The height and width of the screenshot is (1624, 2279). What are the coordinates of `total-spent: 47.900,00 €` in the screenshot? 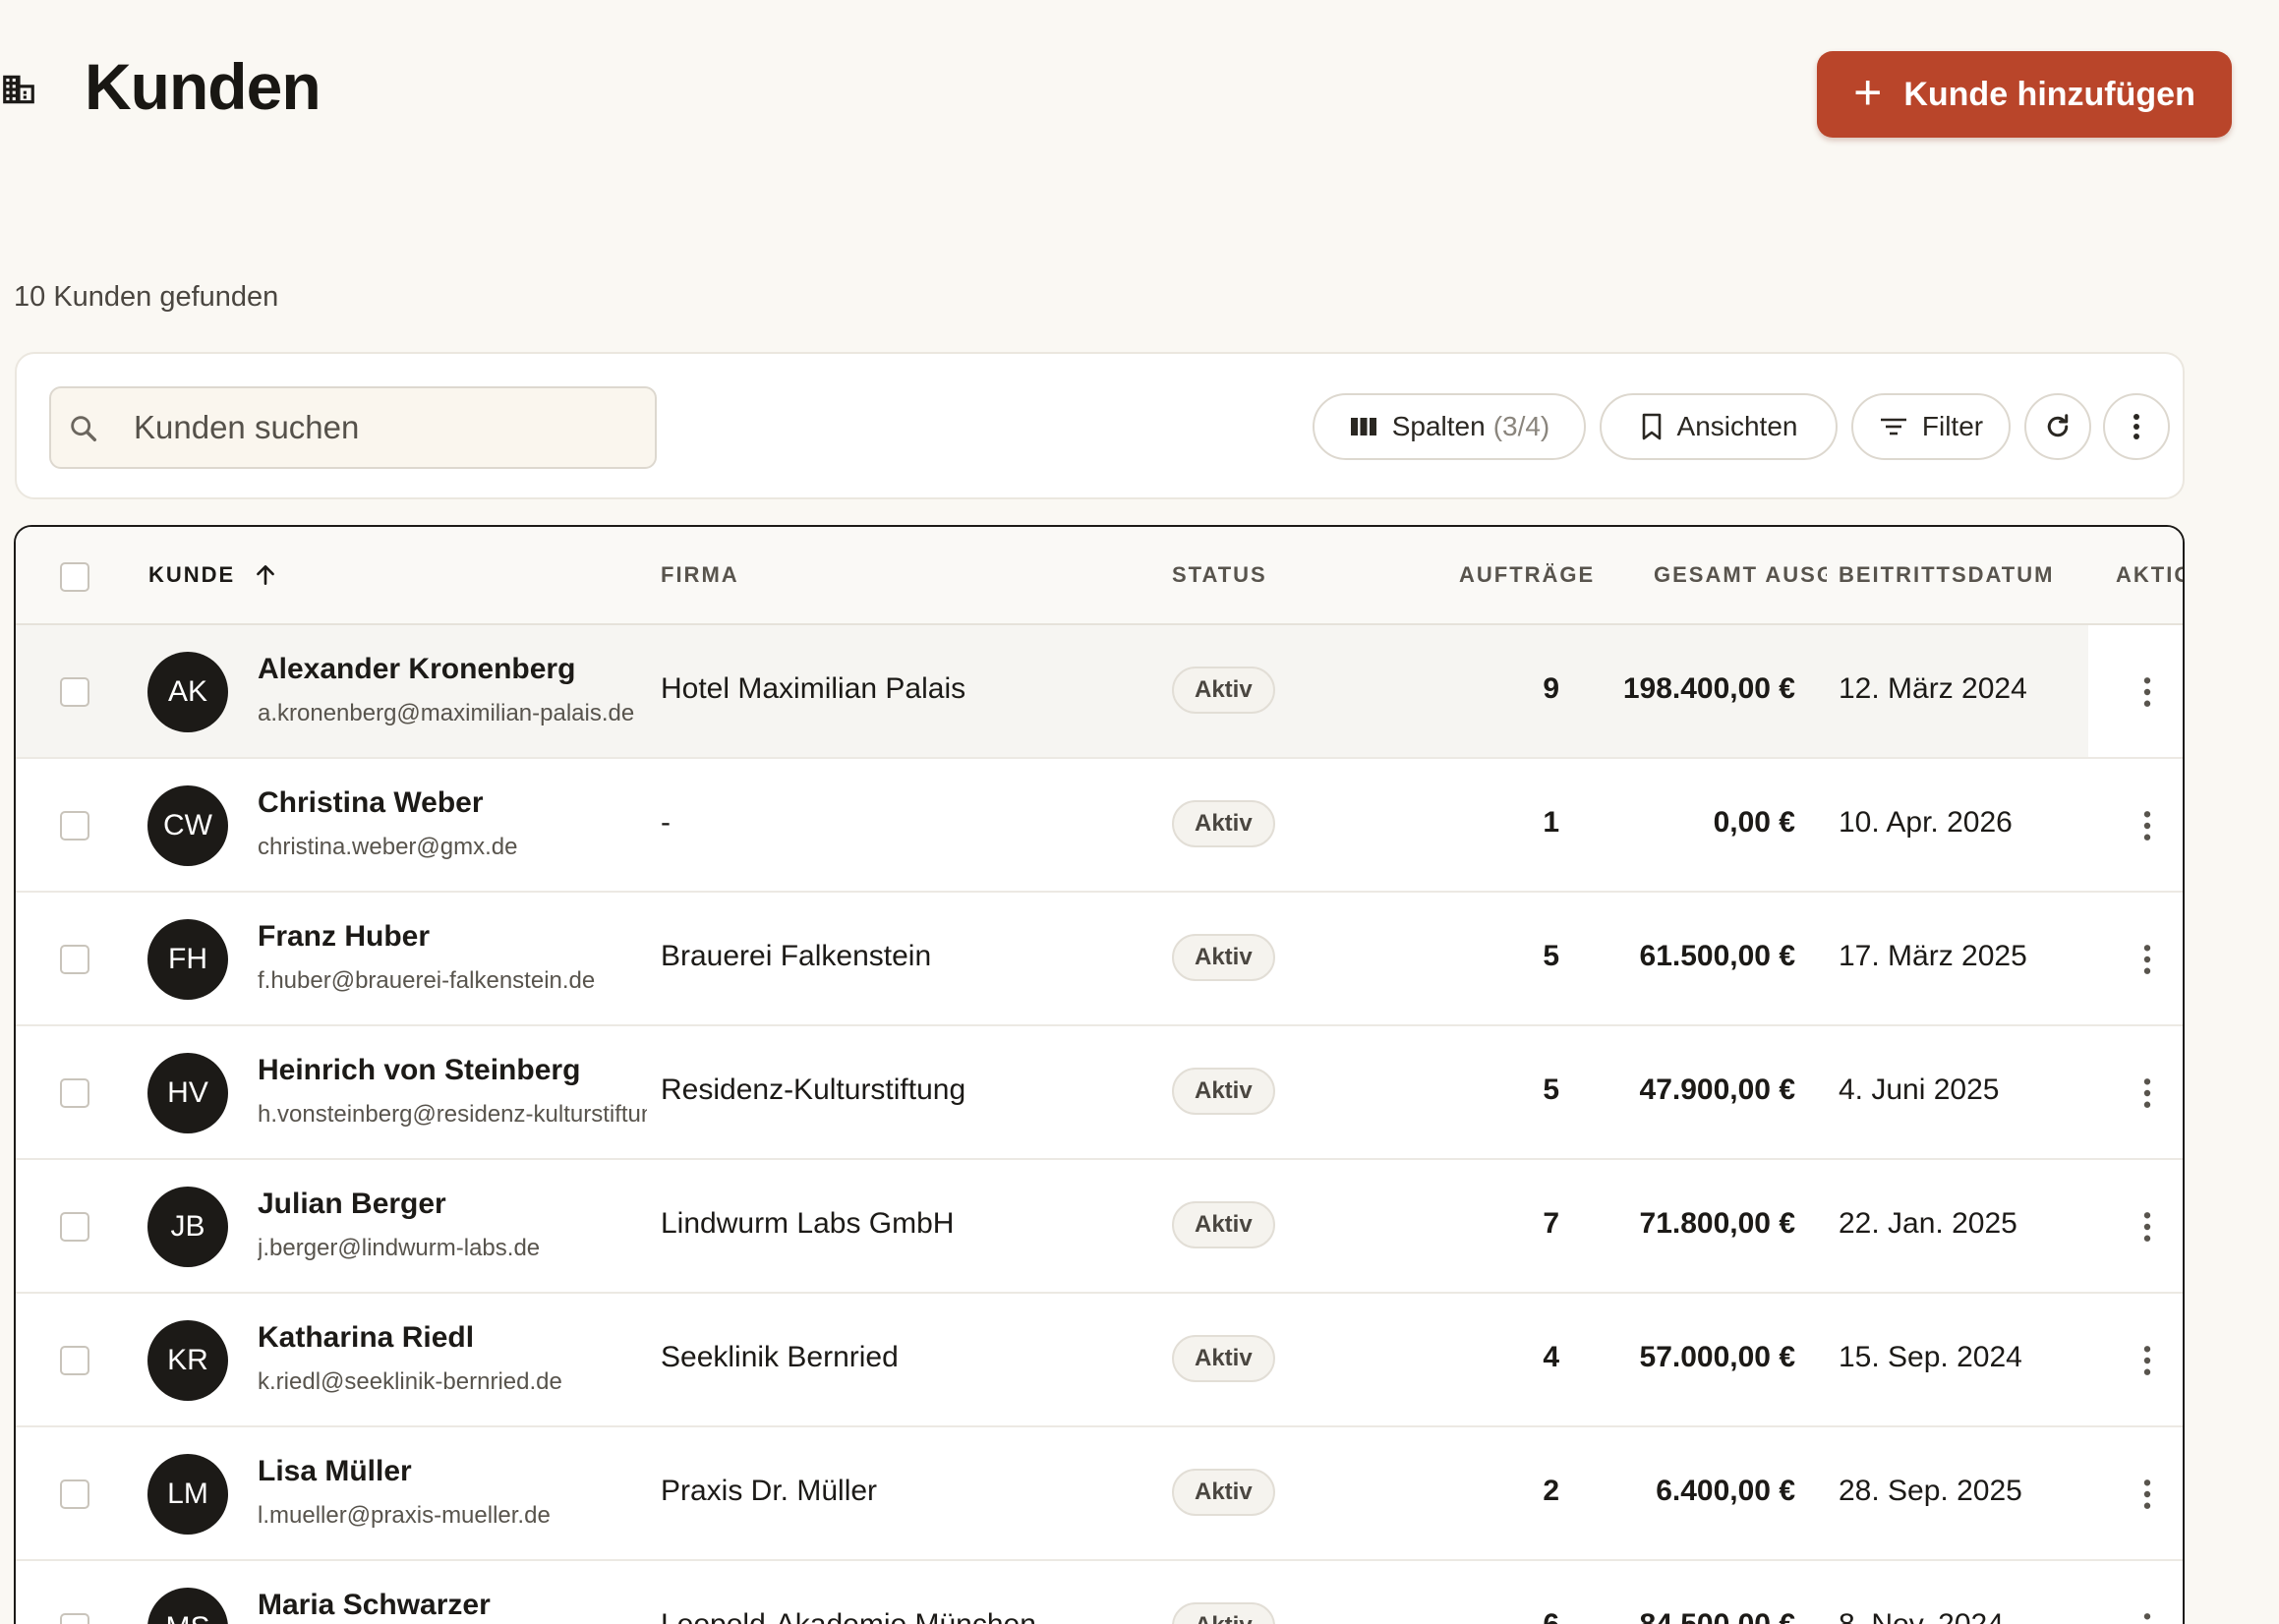 It's located at (1717, 1089).